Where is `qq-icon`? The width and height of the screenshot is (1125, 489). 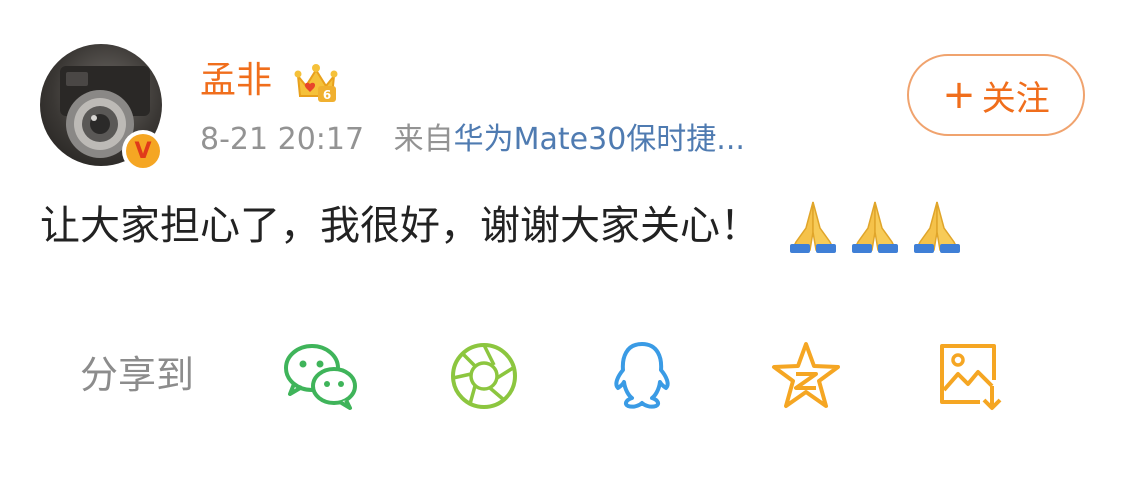 qq-icon is located at coordinates (642, 375).